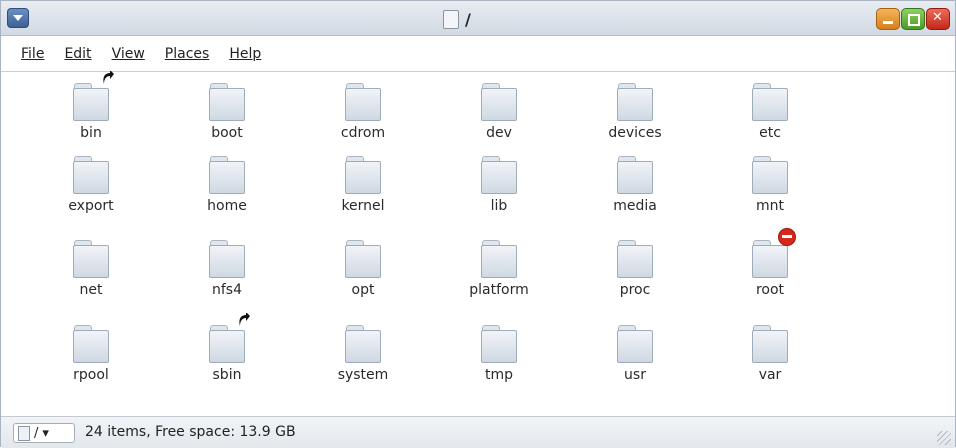 The image size is (956, 448). I want to click on folder-label: tmp, so click(498, 375).